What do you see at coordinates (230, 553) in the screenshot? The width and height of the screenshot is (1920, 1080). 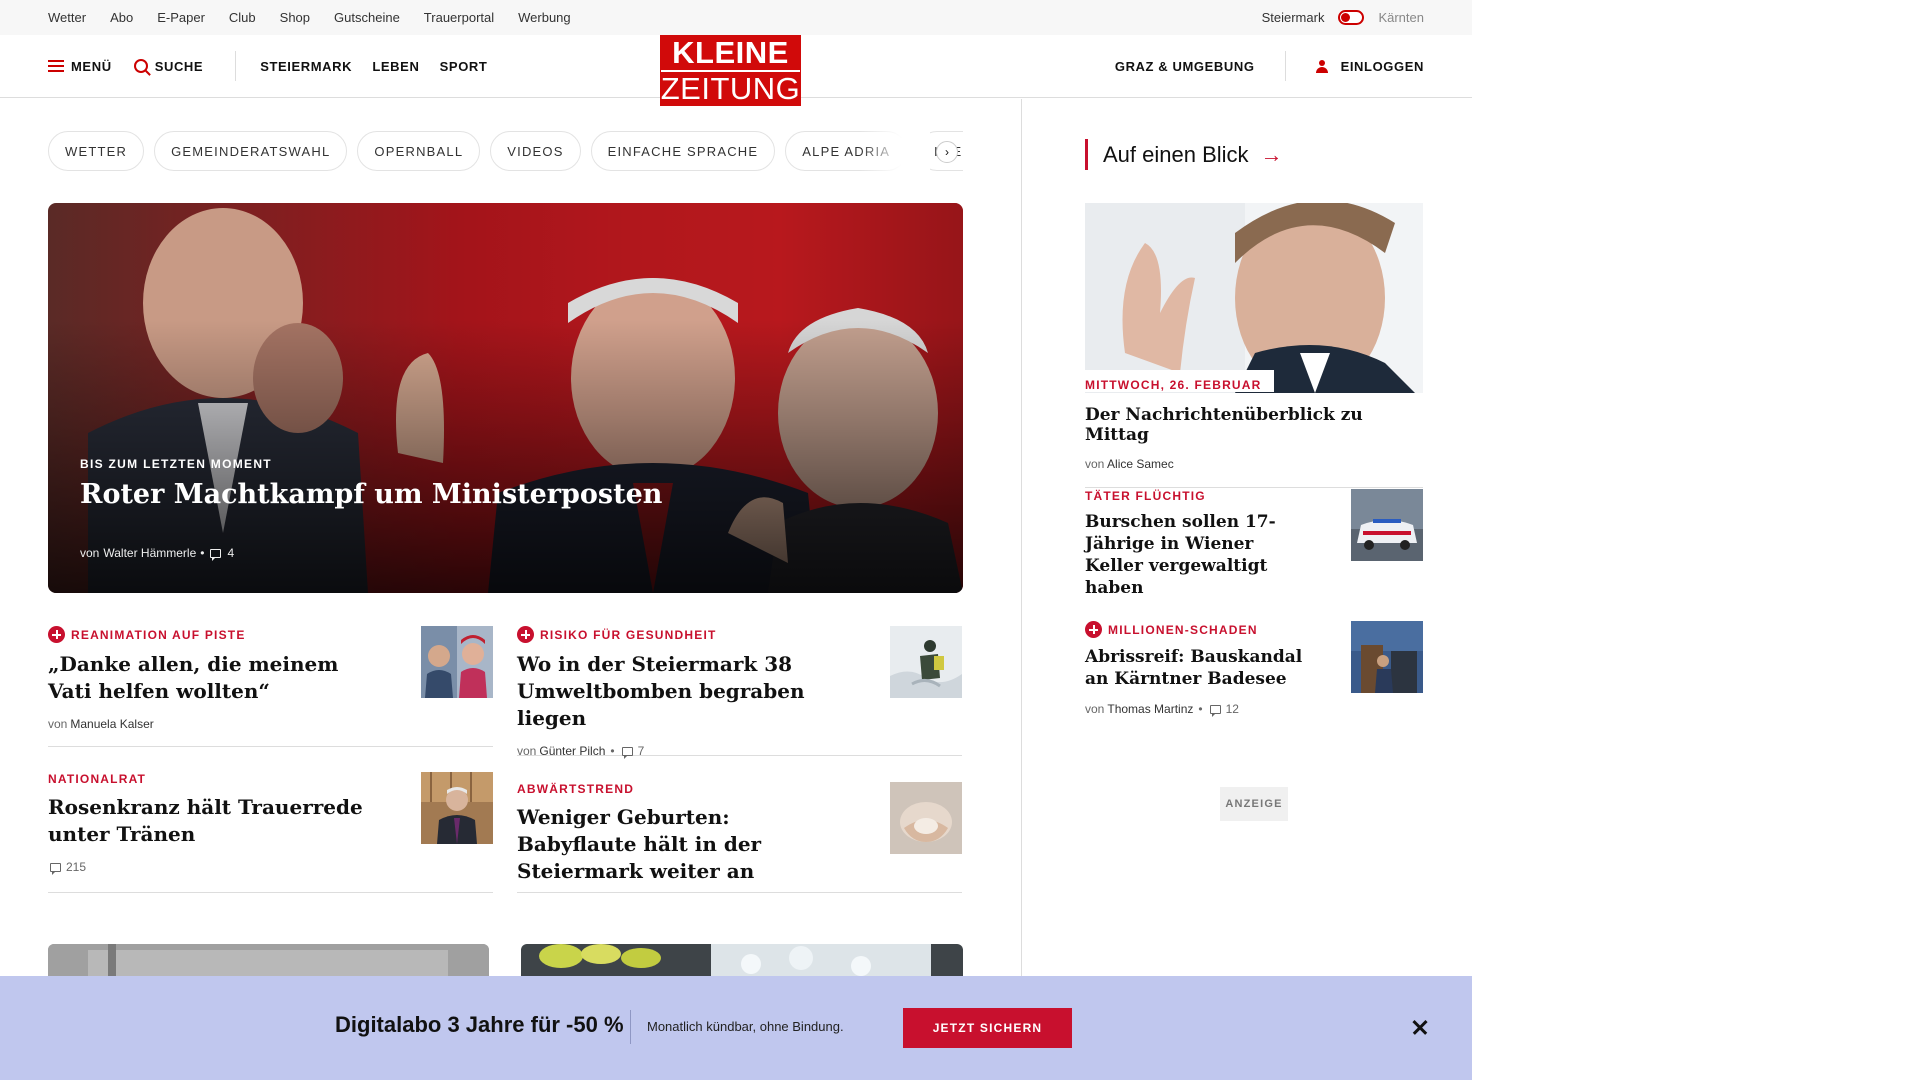 I see `hero-comment-count: 4` at bounding box center [230, 553].